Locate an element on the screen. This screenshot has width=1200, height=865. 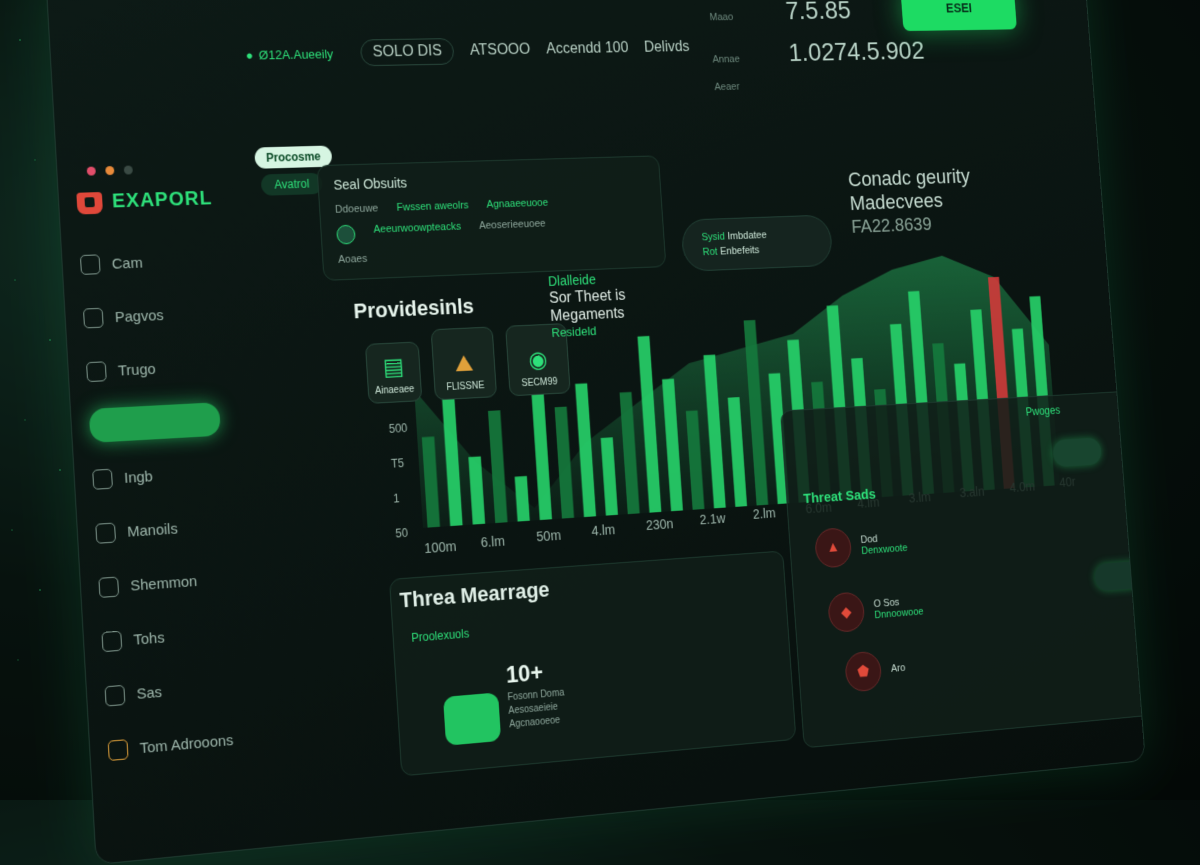
triangle-icon is located at coordinates (96, 372).